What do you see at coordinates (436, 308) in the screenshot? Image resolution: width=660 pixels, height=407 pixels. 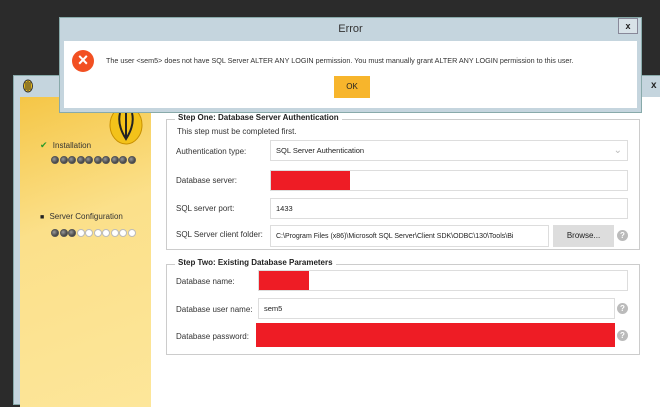 I see `db-user-input: sem5` at bounding box center [436, 308].